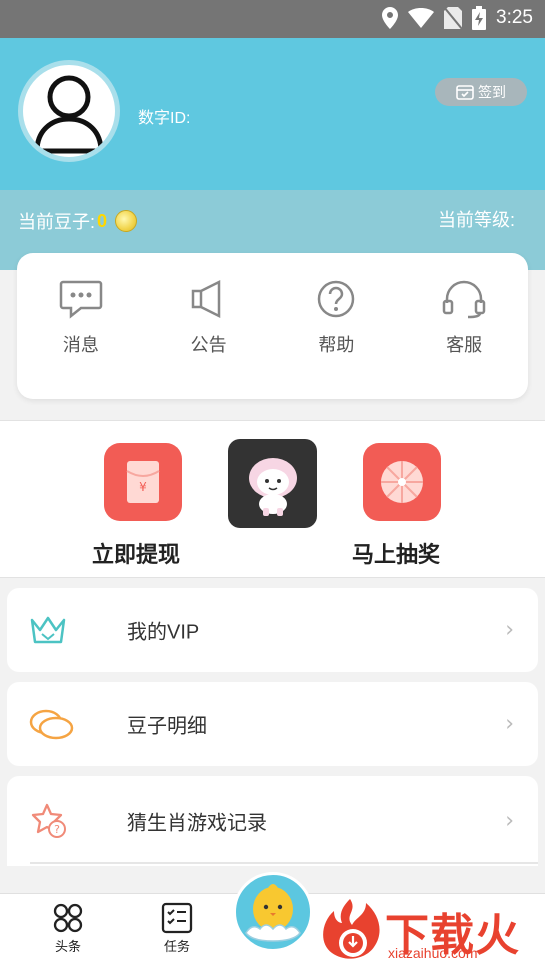 Image resolution: width=545 pixels, height=968 pixels. I want to click on quick-link-messages: 消息, so click(81, 326).